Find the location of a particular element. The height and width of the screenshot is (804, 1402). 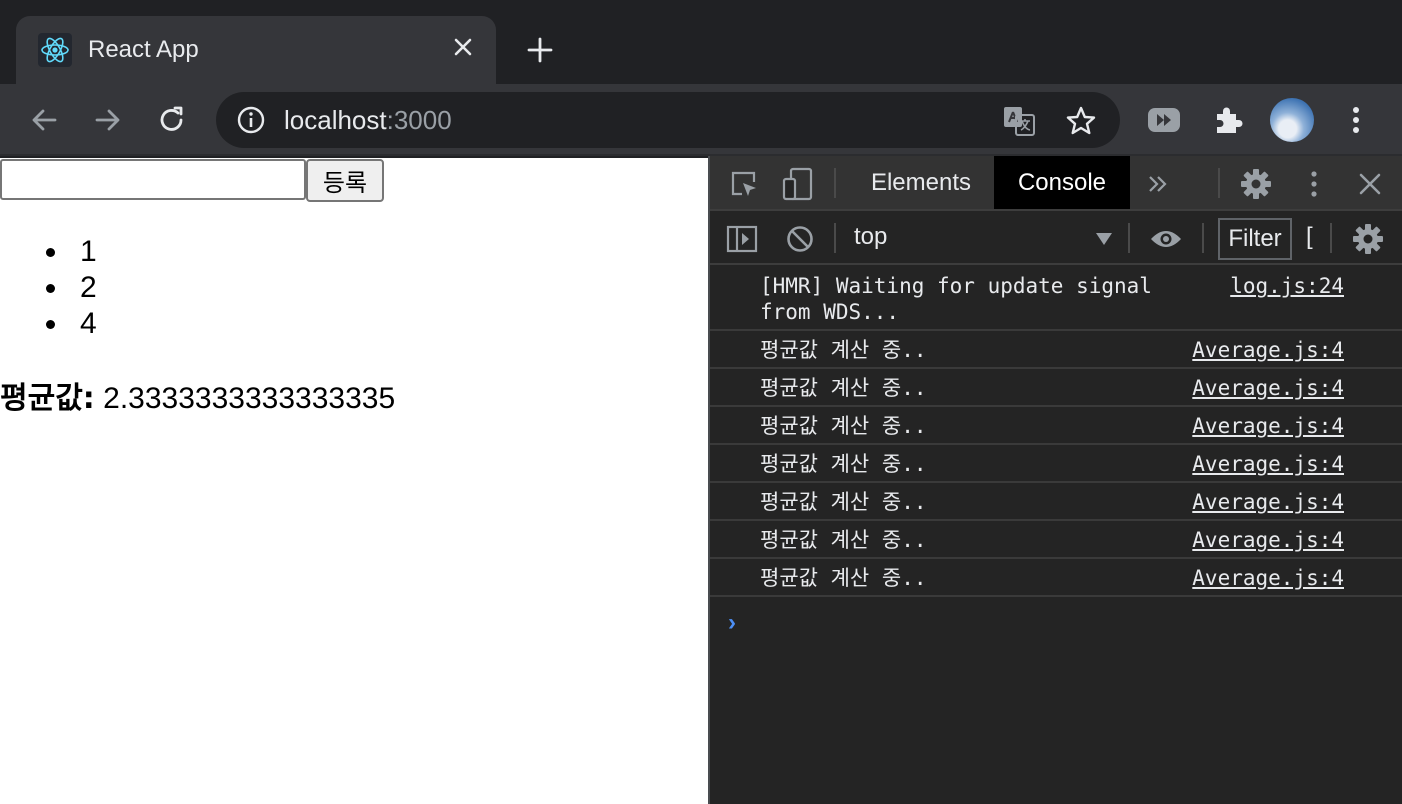

device-toolbar-icon is located at coordinates (798, 184).